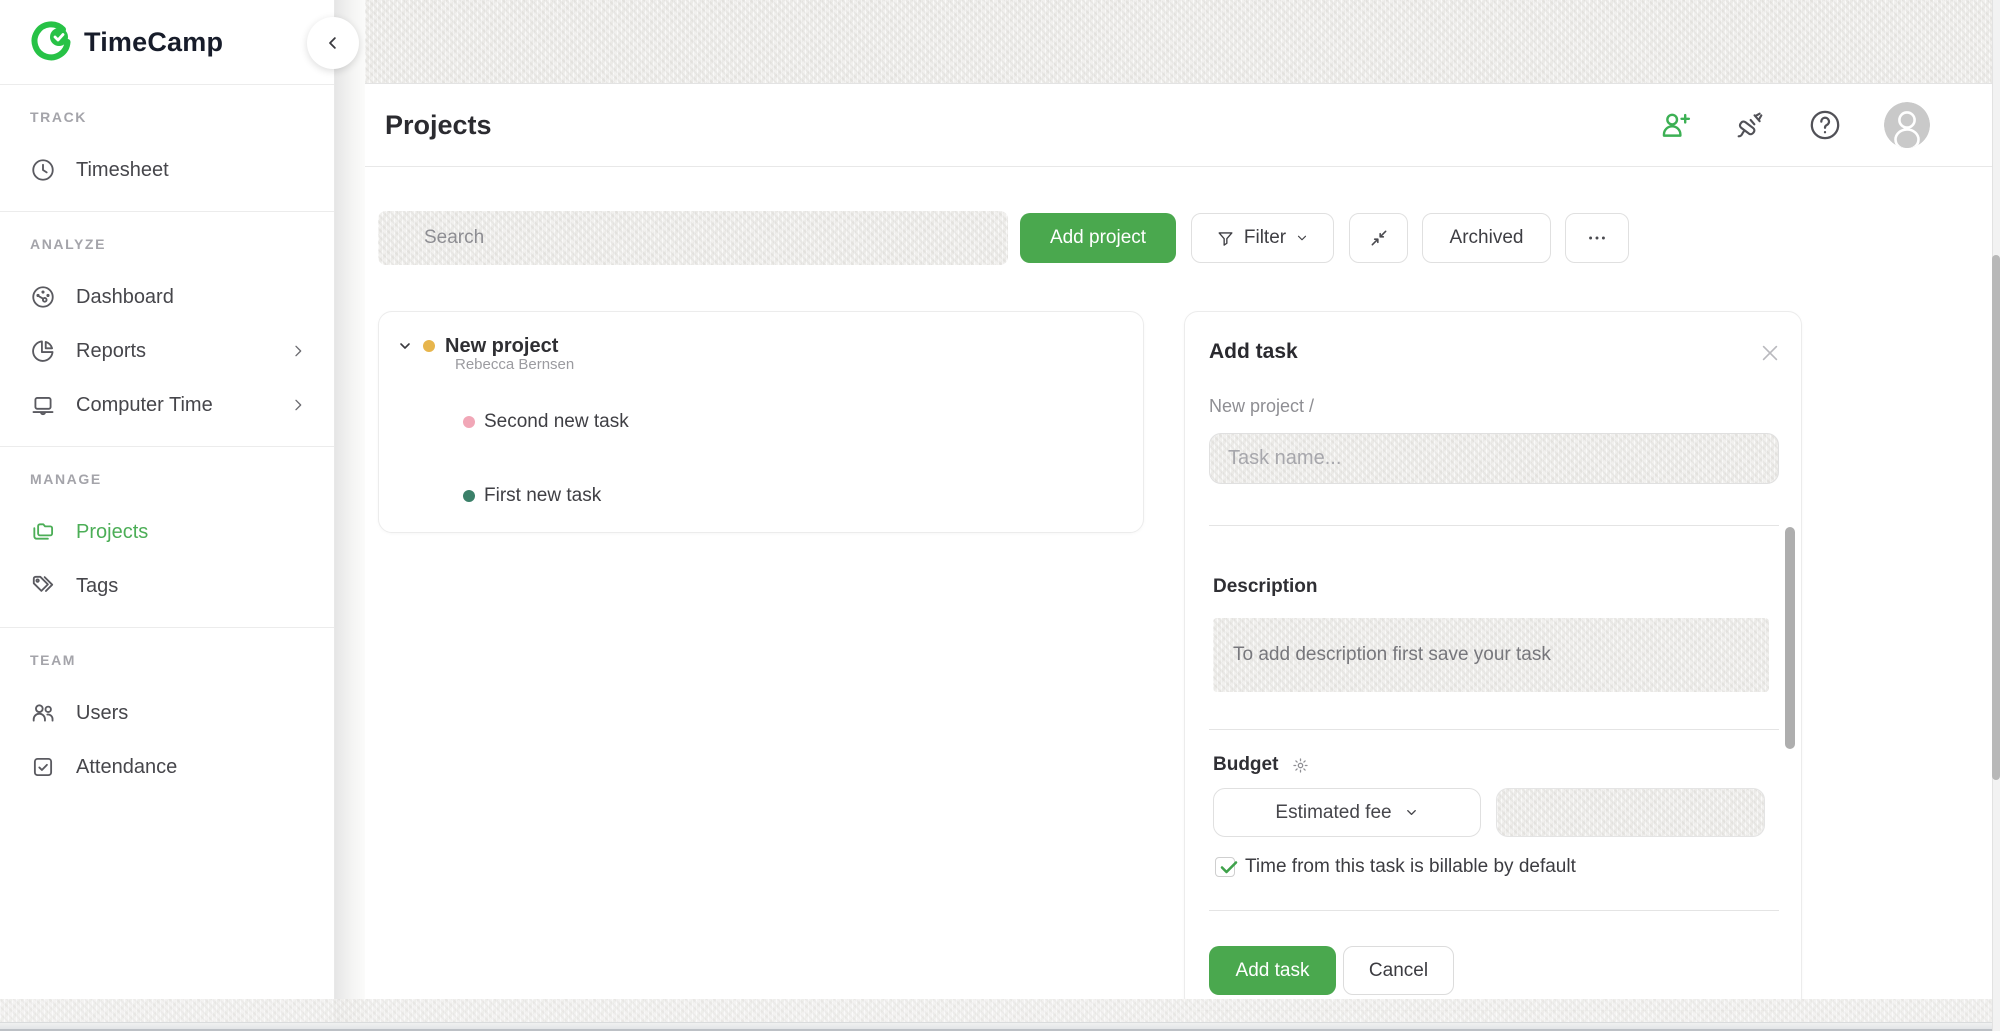  Describe the element at coordinates (167, 713) in the screenshot. I see `sidebar-item-users: Users` at that location.